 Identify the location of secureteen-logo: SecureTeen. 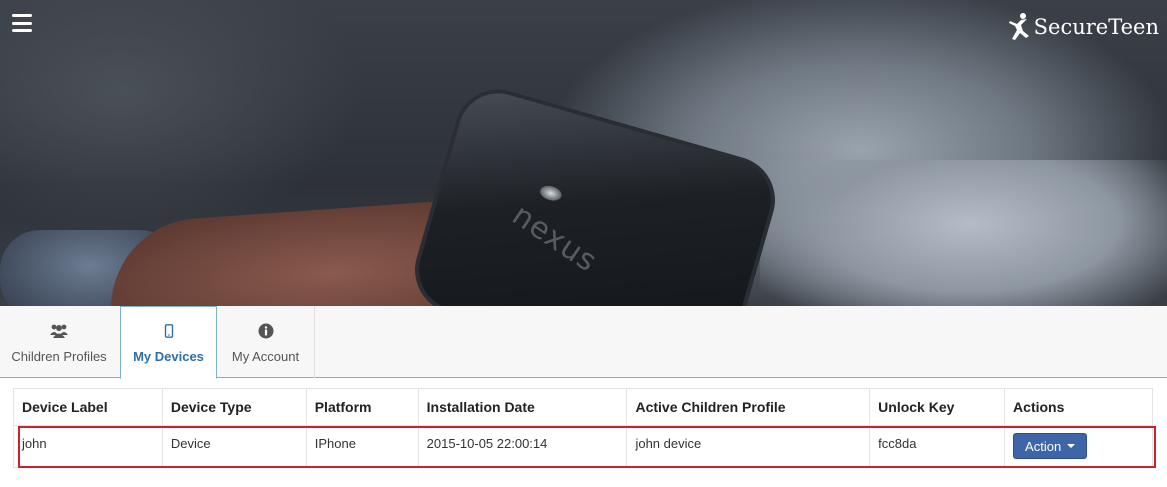
(1083, 27).